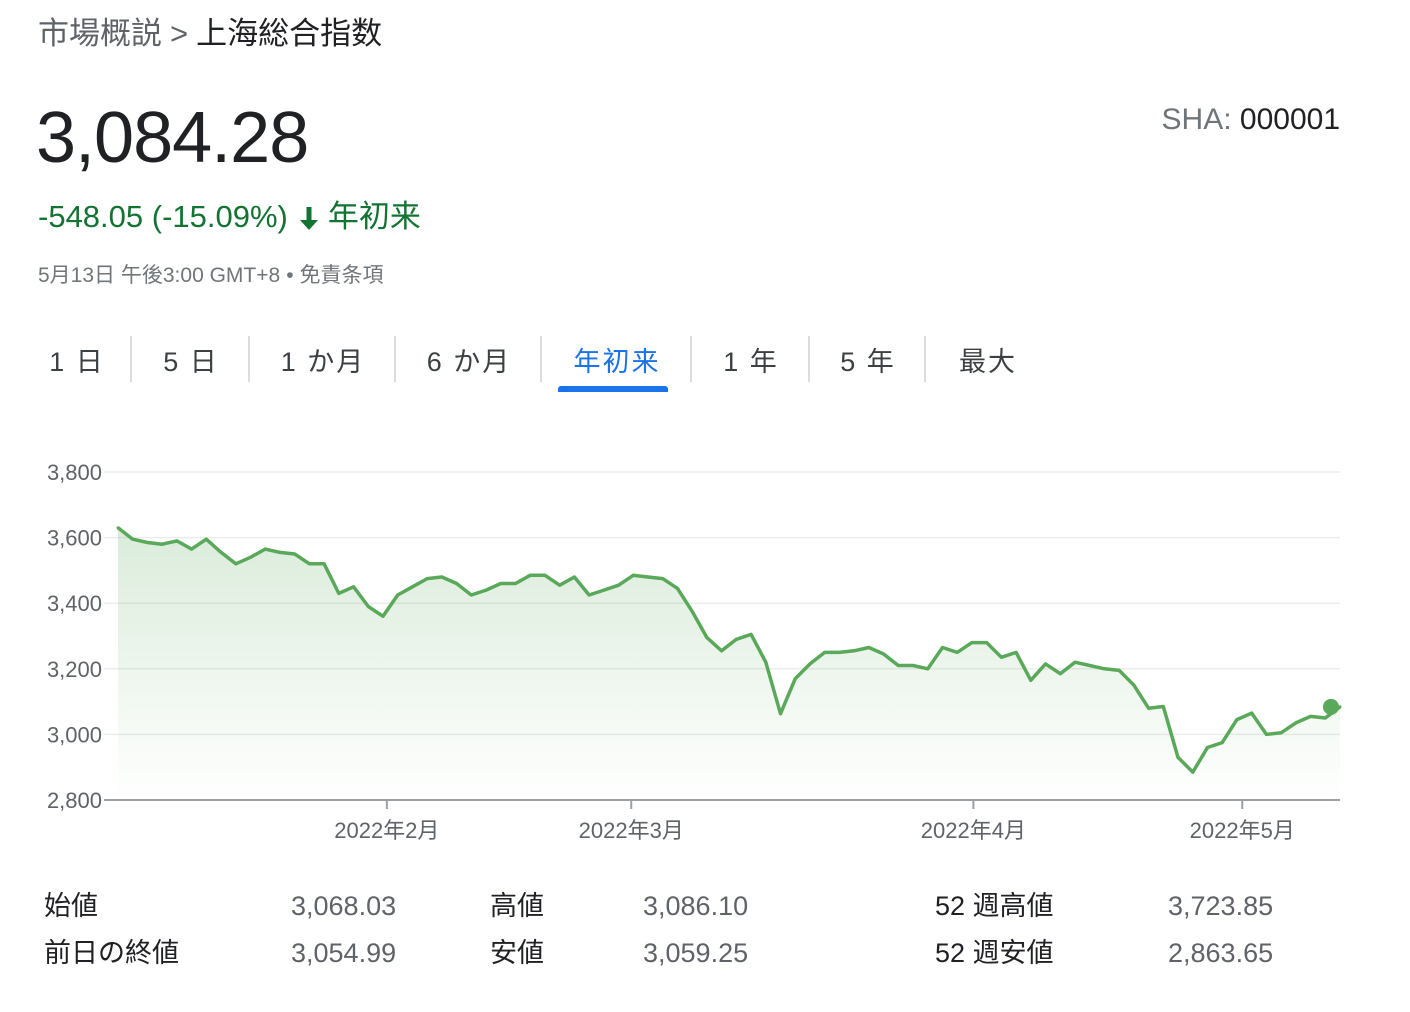  What do you see at coordinates (323, 359) in the screenshot?
I see `tab-1-month: 1 か月` at bounding box center [323, 359].